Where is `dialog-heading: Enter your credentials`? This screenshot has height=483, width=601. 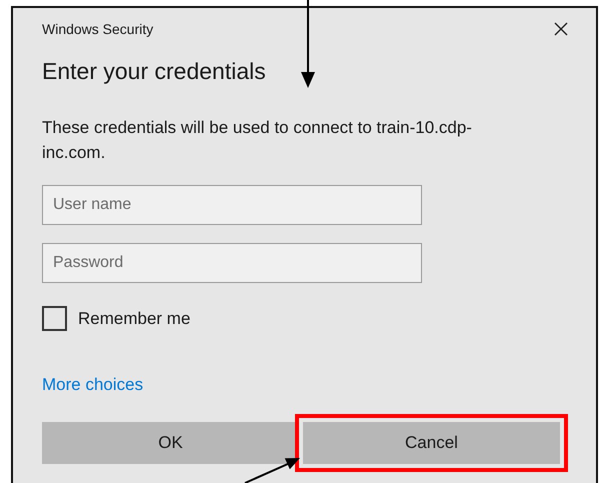
dialog-heading: Enter your credentials is located at coordinates (154, 71).